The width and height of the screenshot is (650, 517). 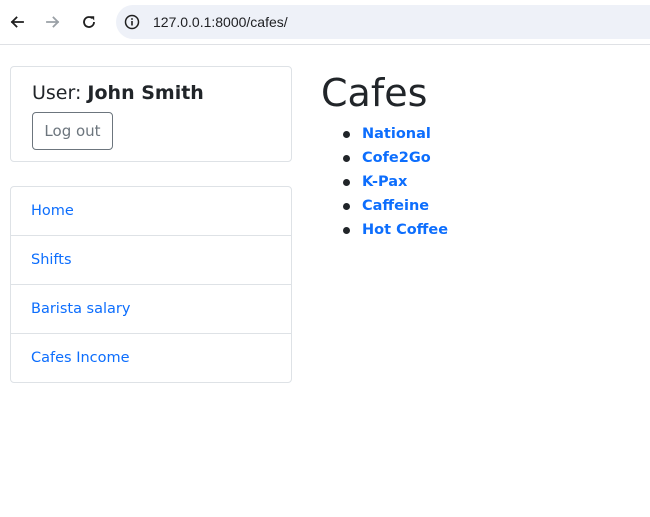 I want to click on sidebar-item-home: Home, so click(x=151, y=211).